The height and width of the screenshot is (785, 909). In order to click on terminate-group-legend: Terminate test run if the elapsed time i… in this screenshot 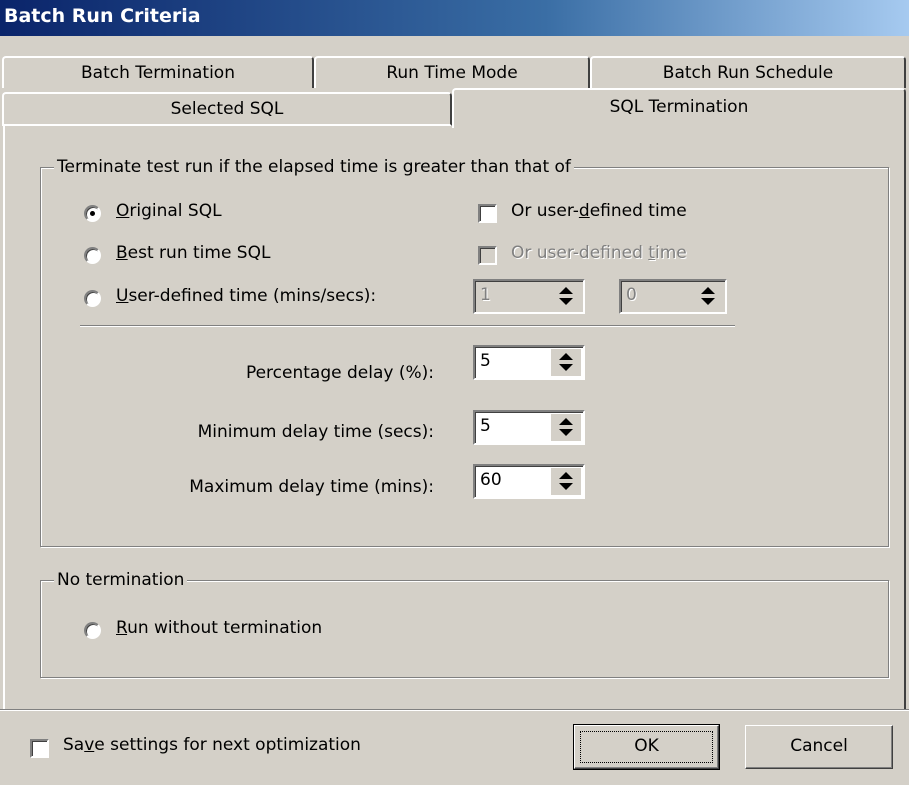, I will do `click(314, 167)`.